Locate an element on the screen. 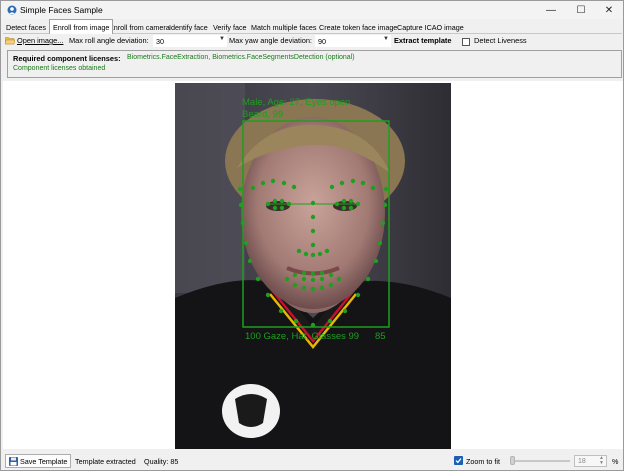  face-bounding-box is located at coordinates (313, 224).